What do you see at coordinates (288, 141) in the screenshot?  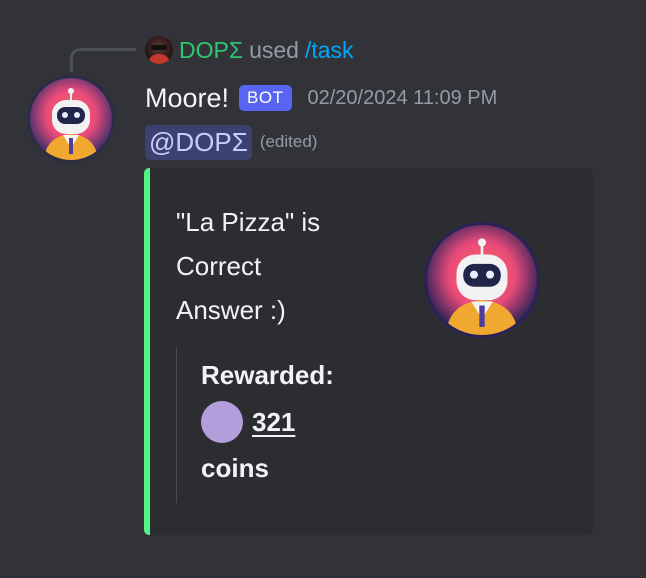 I see `edited-label: (edited)` at bounding box center [288, 141].